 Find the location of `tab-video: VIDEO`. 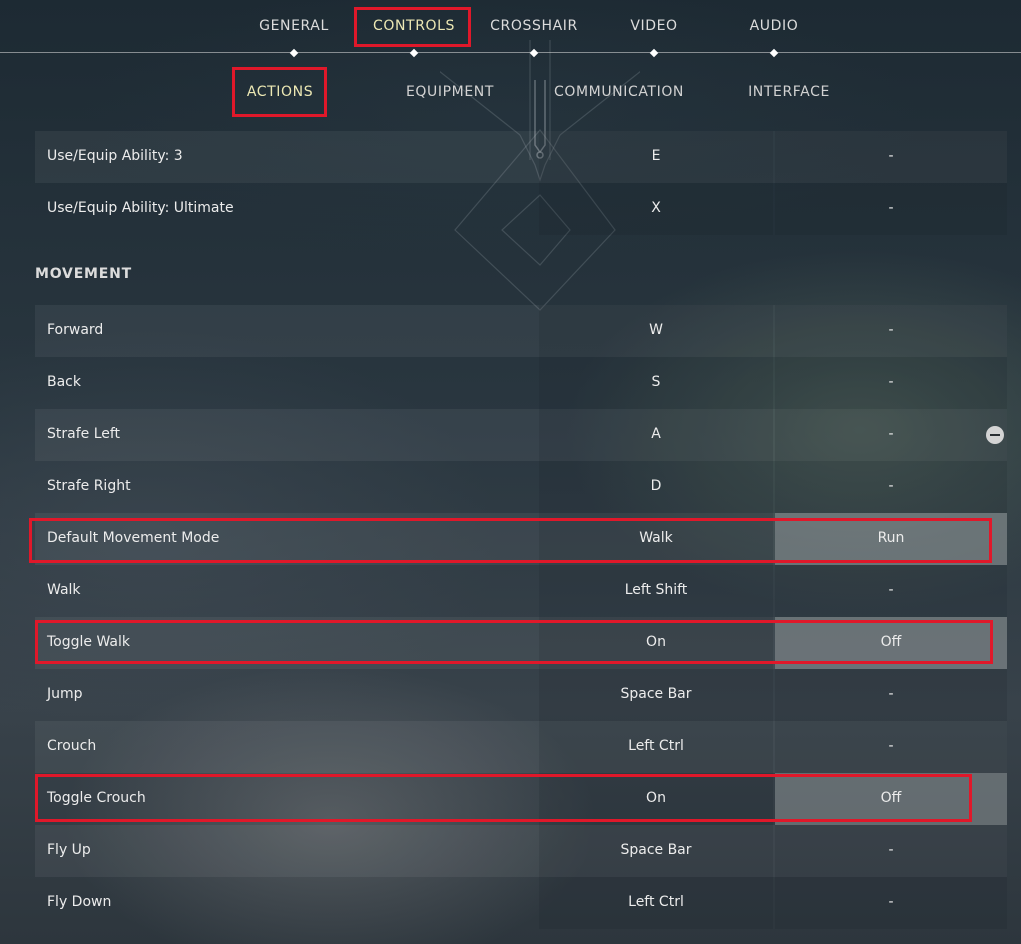

tab-video: VIDEO is located at coordinates (654, 29).